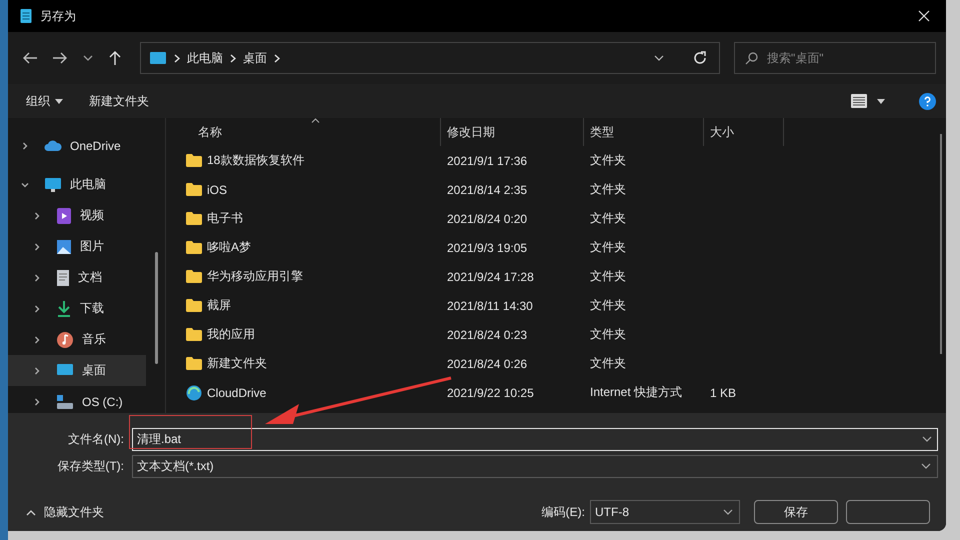 This screenshot has height=540, width=960. What do you see at coordinates (535, 439) in the screenshot?
I see `filename-field: 清理.bat` at bounding box center [535, 439].